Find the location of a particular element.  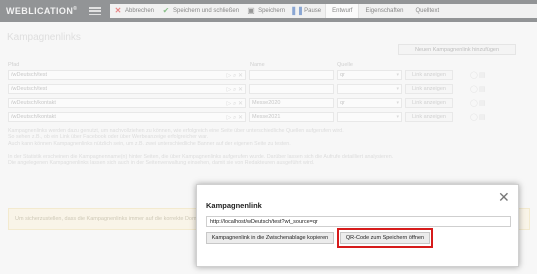

dialog-title: Kampagnenlink is located at coordinates (234, 205).